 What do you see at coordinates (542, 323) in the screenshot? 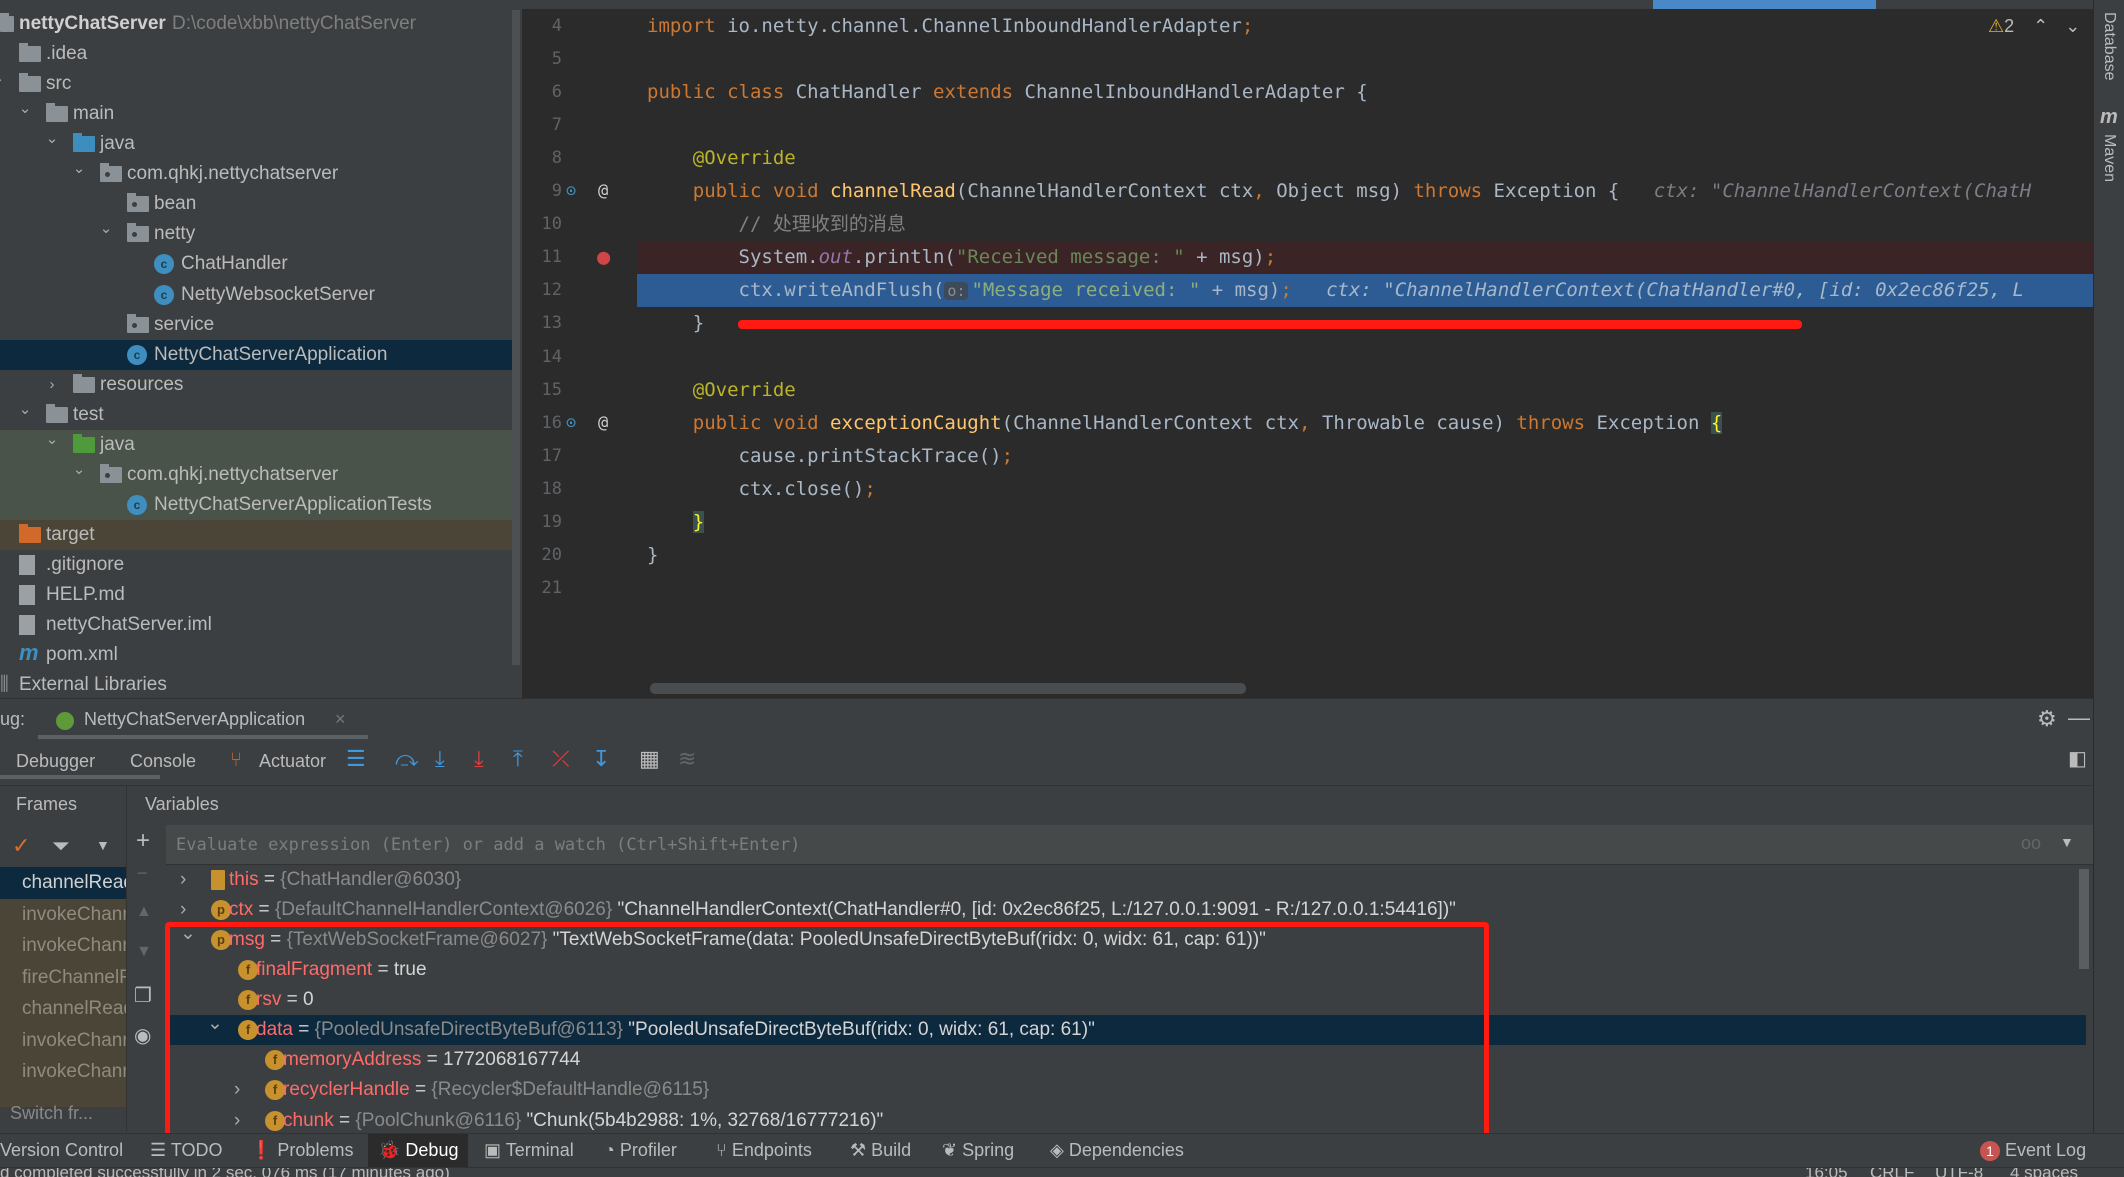
I see `line-number: 13` at bounding box center [542, 323].